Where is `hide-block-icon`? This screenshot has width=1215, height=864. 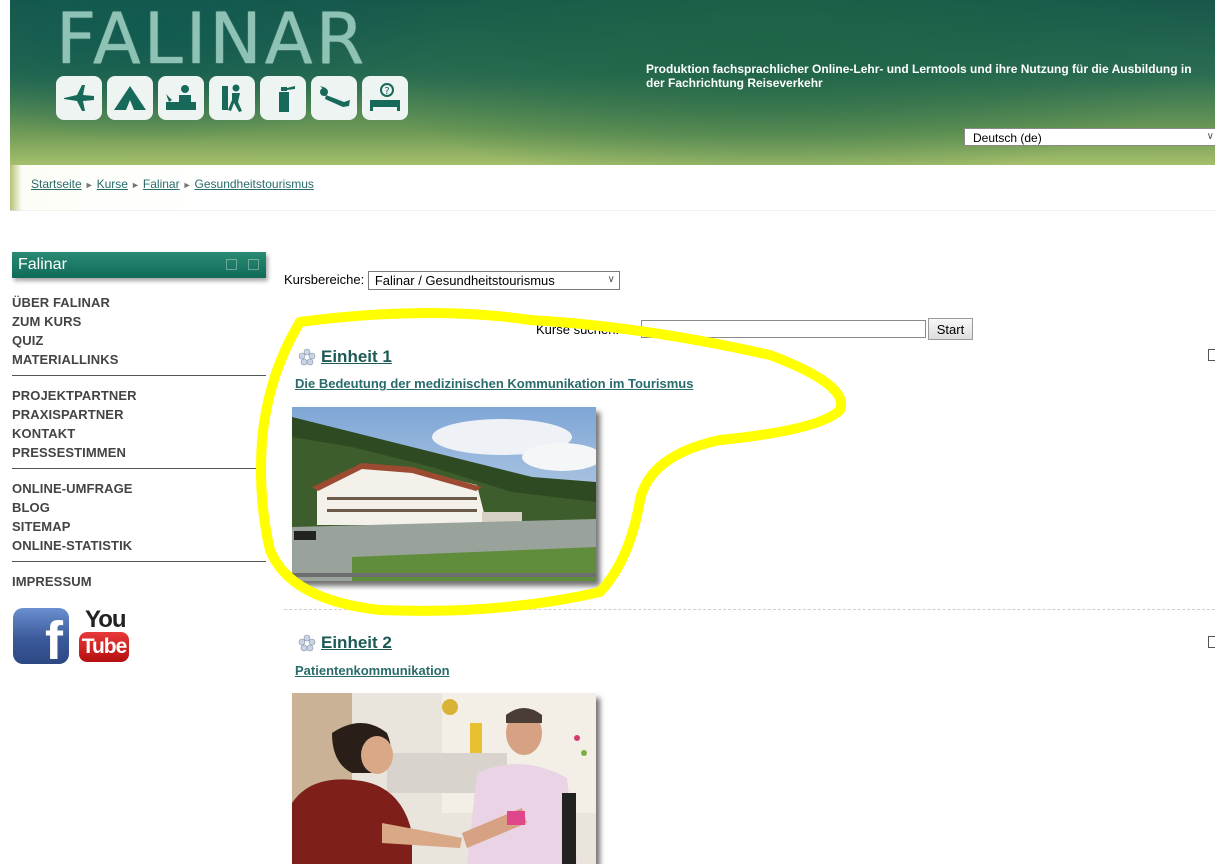 hide-block-icon is located at coordinates (231, 264).